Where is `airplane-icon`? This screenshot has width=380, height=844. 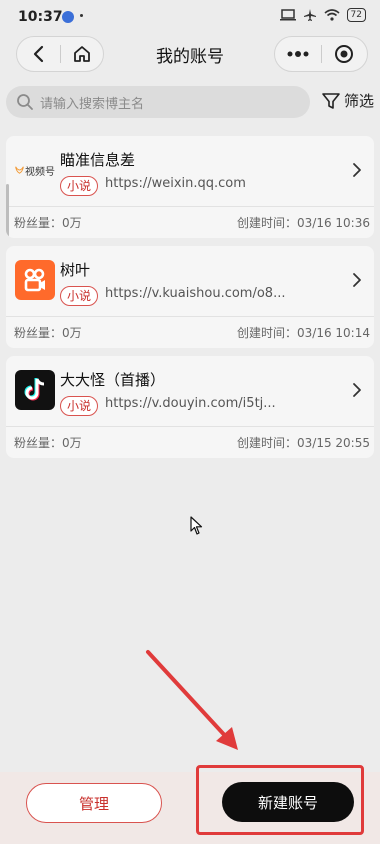
airplane-icon is located at coordinates (309, 15).